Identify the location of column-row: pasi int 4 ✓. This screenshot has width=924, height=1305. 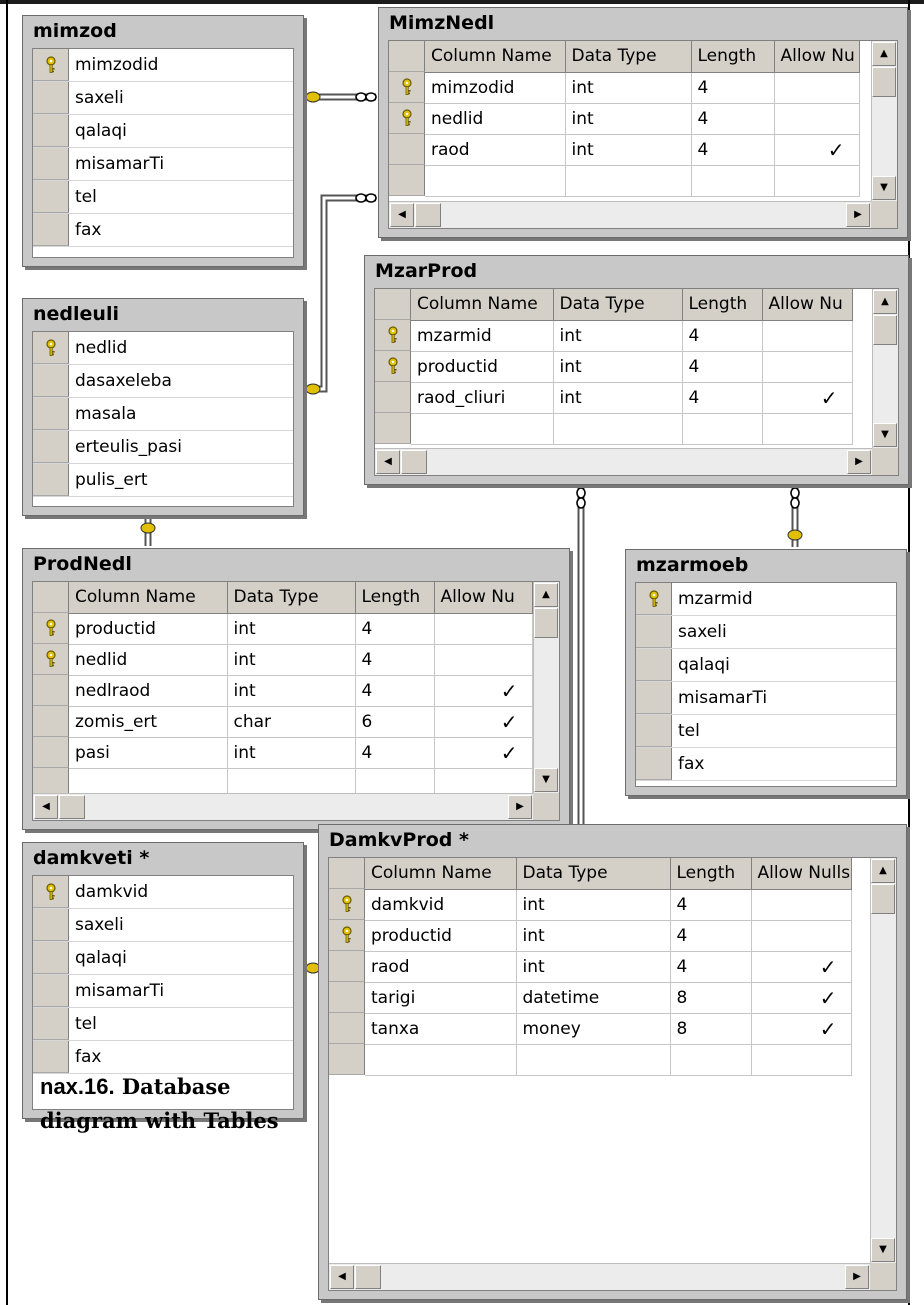
(283, 753).